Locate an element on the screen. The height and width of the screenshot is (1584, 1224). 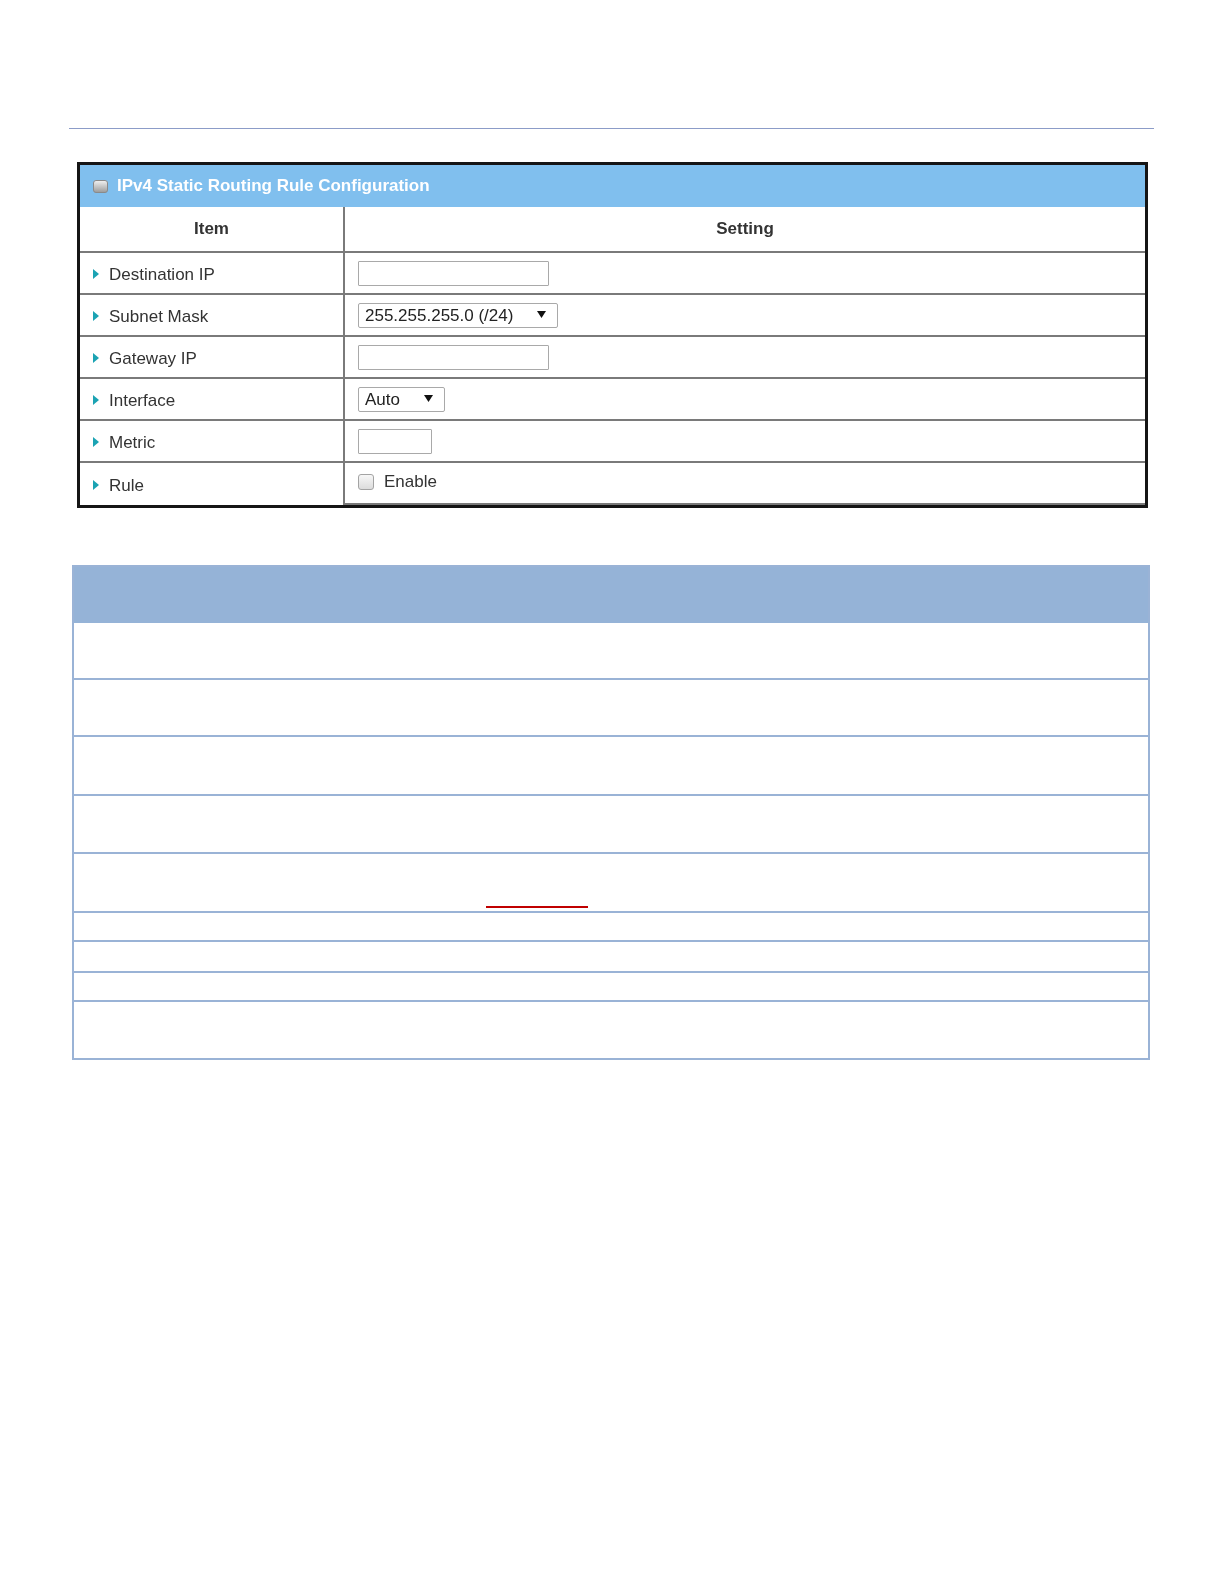
panel-title: IPv4 Static Routing Rule Configuration is located at coordinates (273, 186).